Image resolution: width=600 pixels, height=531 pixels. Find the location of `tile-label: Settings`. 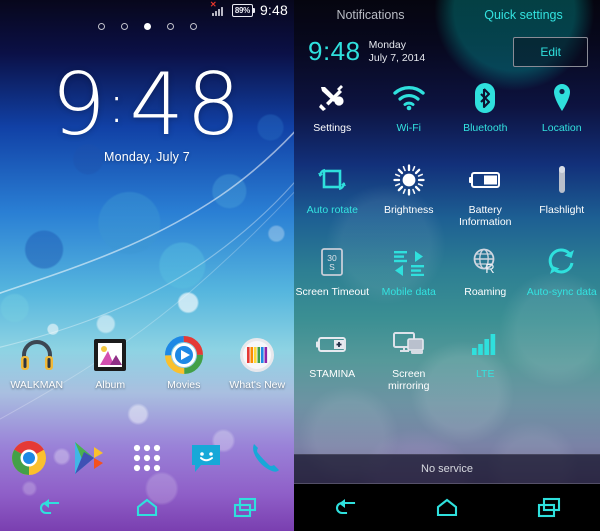

tile-label: Settings is located at coordinates (332, 128).